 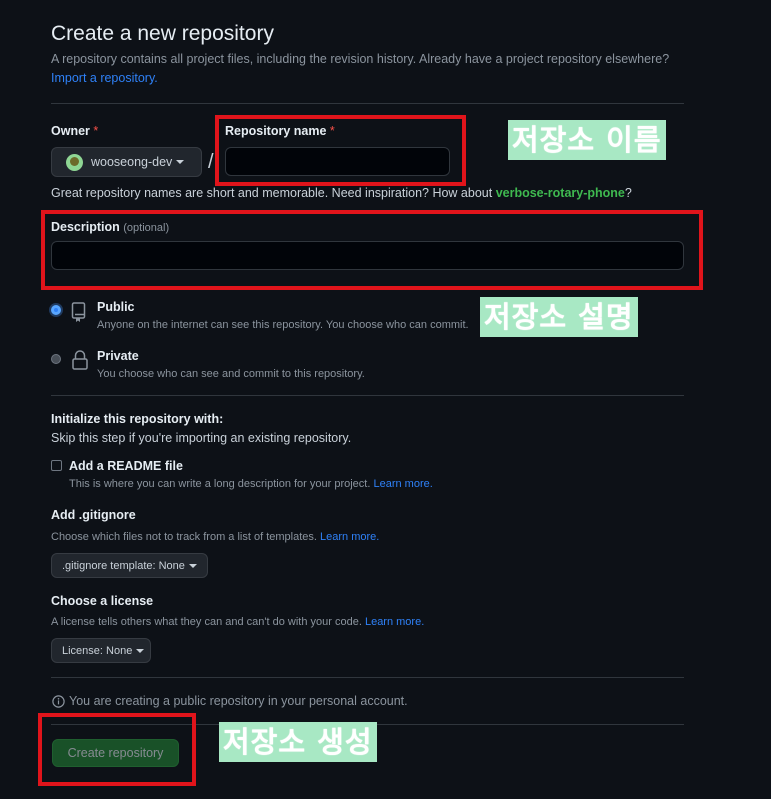 What do you see at coordinates (162, 33) in the screenshot?
I see `page-title: Create a new repository` at bounding box center [162, 33].